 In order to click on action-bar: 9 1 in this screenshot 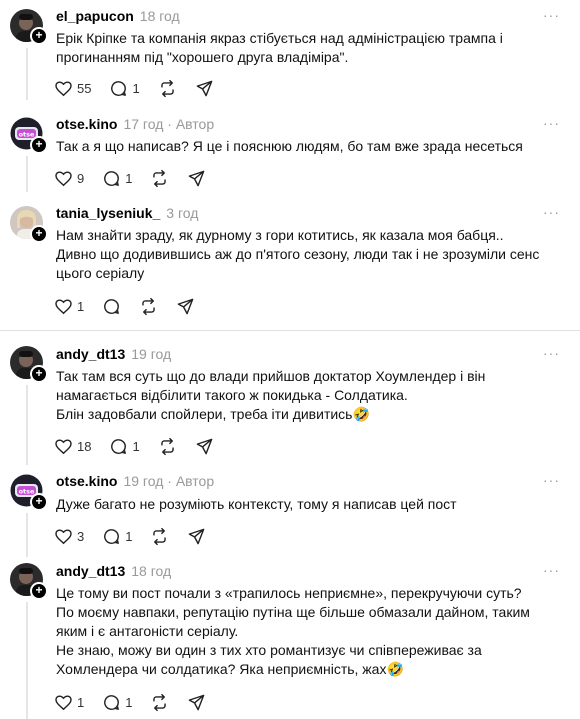, I will do `click(139, 178)`.